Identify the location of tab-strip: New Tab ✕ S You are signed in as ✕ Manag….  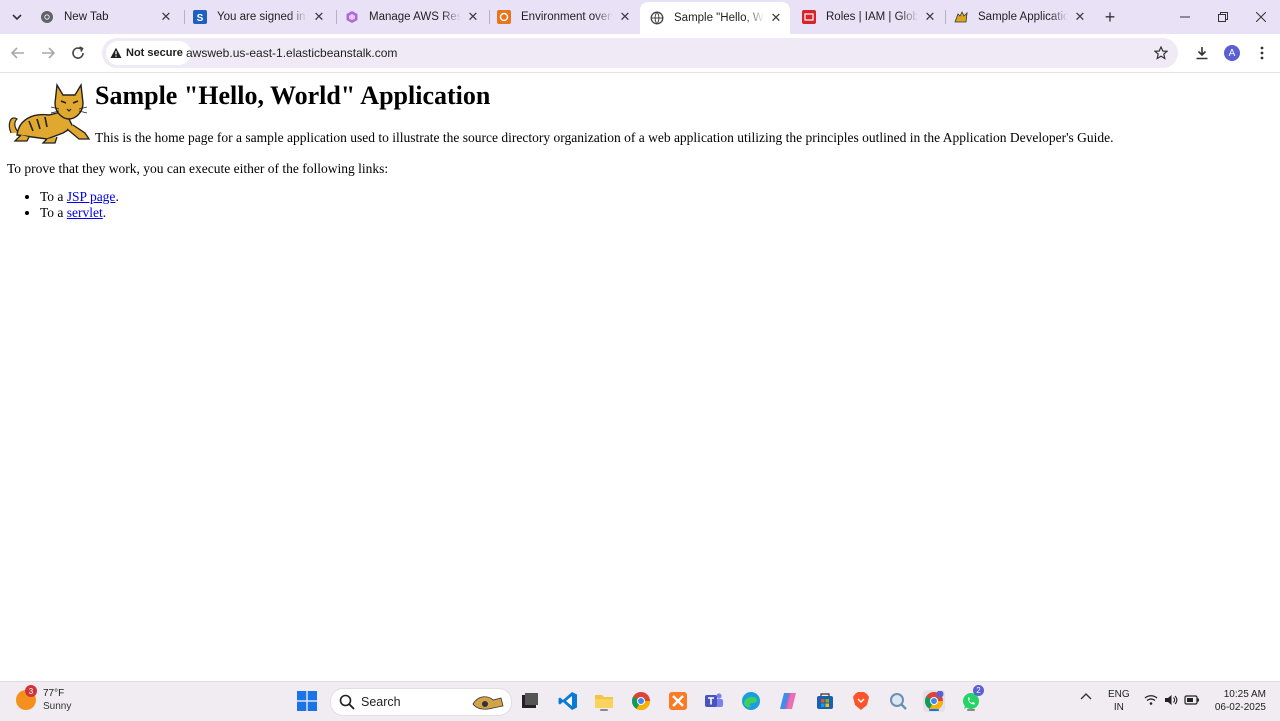
(640, 17).